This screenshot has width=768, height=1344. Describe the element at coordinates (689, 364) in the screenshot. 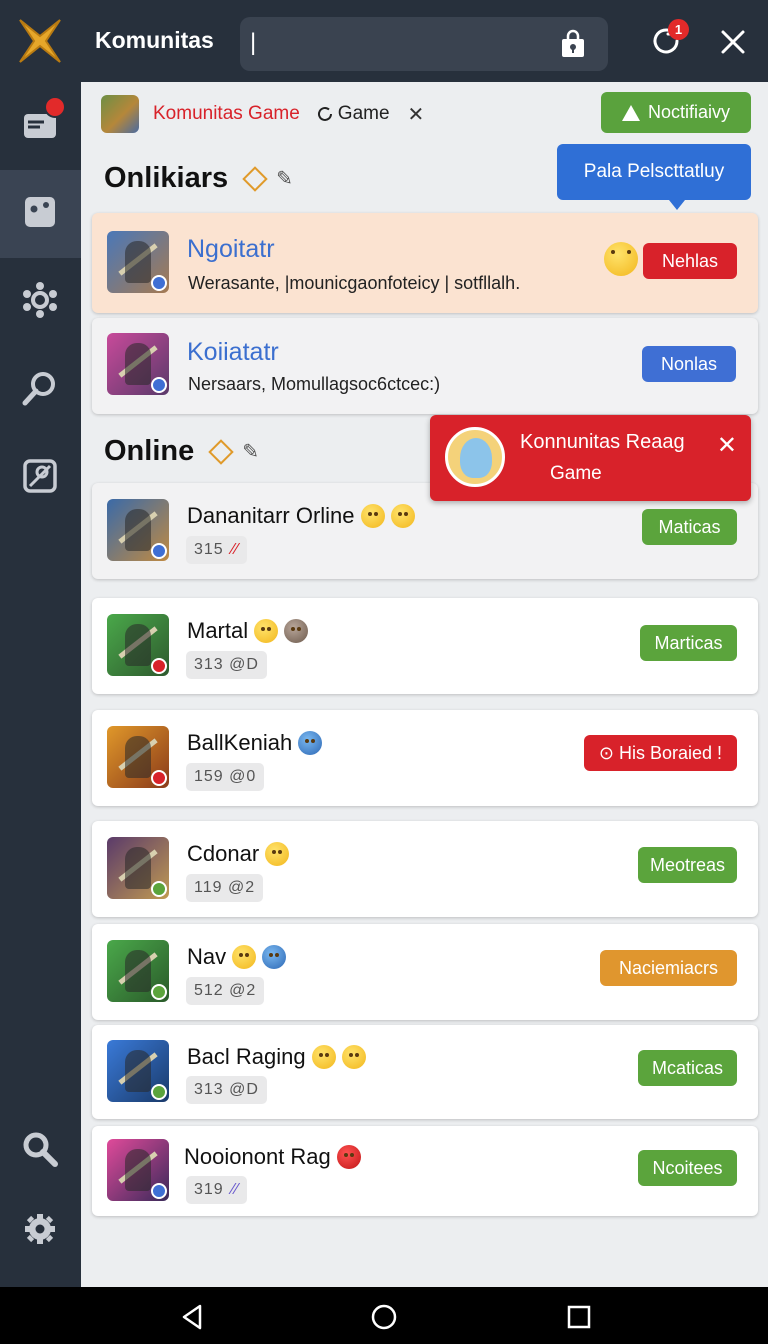

I see `status-button: Nonlas` at that location.